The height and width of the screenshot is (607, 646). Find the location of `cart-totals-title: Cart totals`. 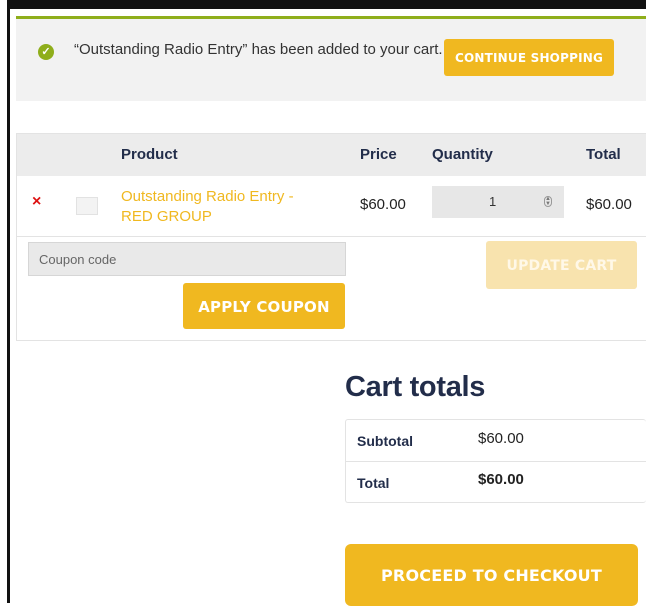

cart-totals-title: Cart totals is located at coordinates (415, 387).